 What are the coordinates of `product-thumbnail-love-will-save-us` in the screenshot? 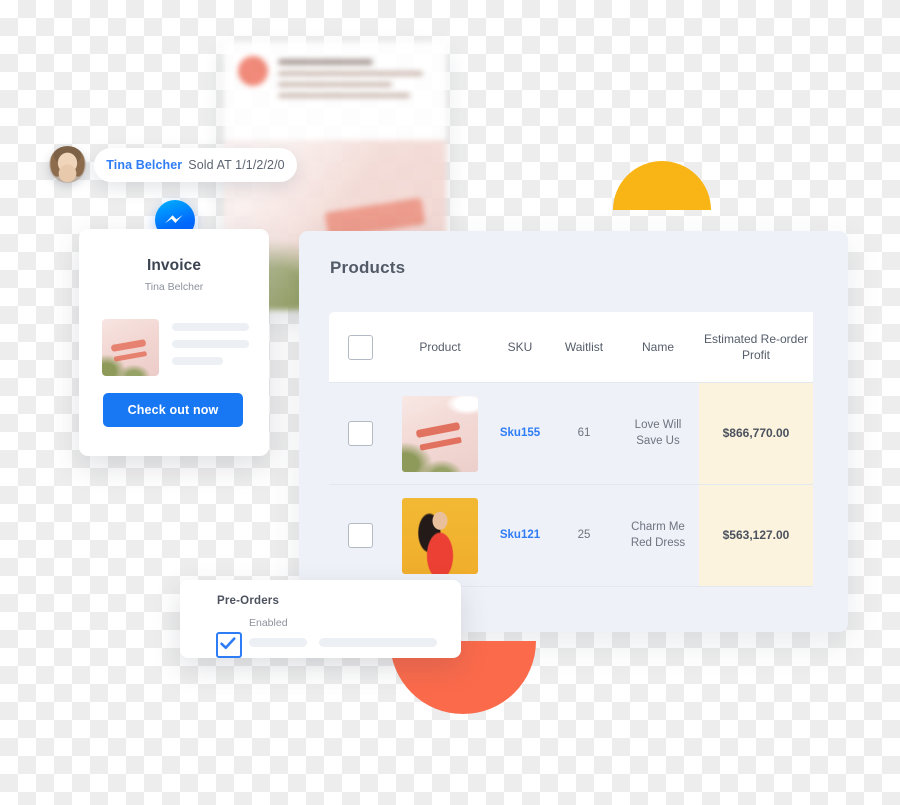 It's located at (440, 433).